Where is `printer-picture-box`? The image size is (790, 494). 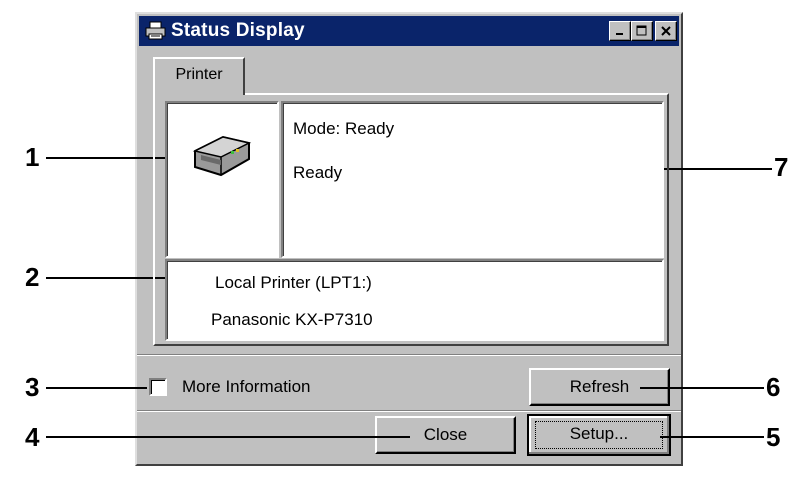 printer-picture-box is located at coordinates (222, 179).